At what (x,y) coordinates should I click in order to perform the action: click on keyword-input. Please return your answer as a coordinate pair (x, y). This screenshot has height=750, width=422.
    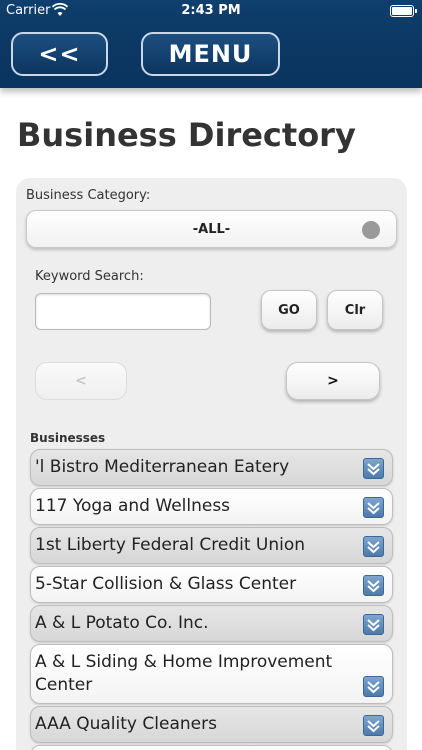
    Looking at the image, I should click on (123, 311).